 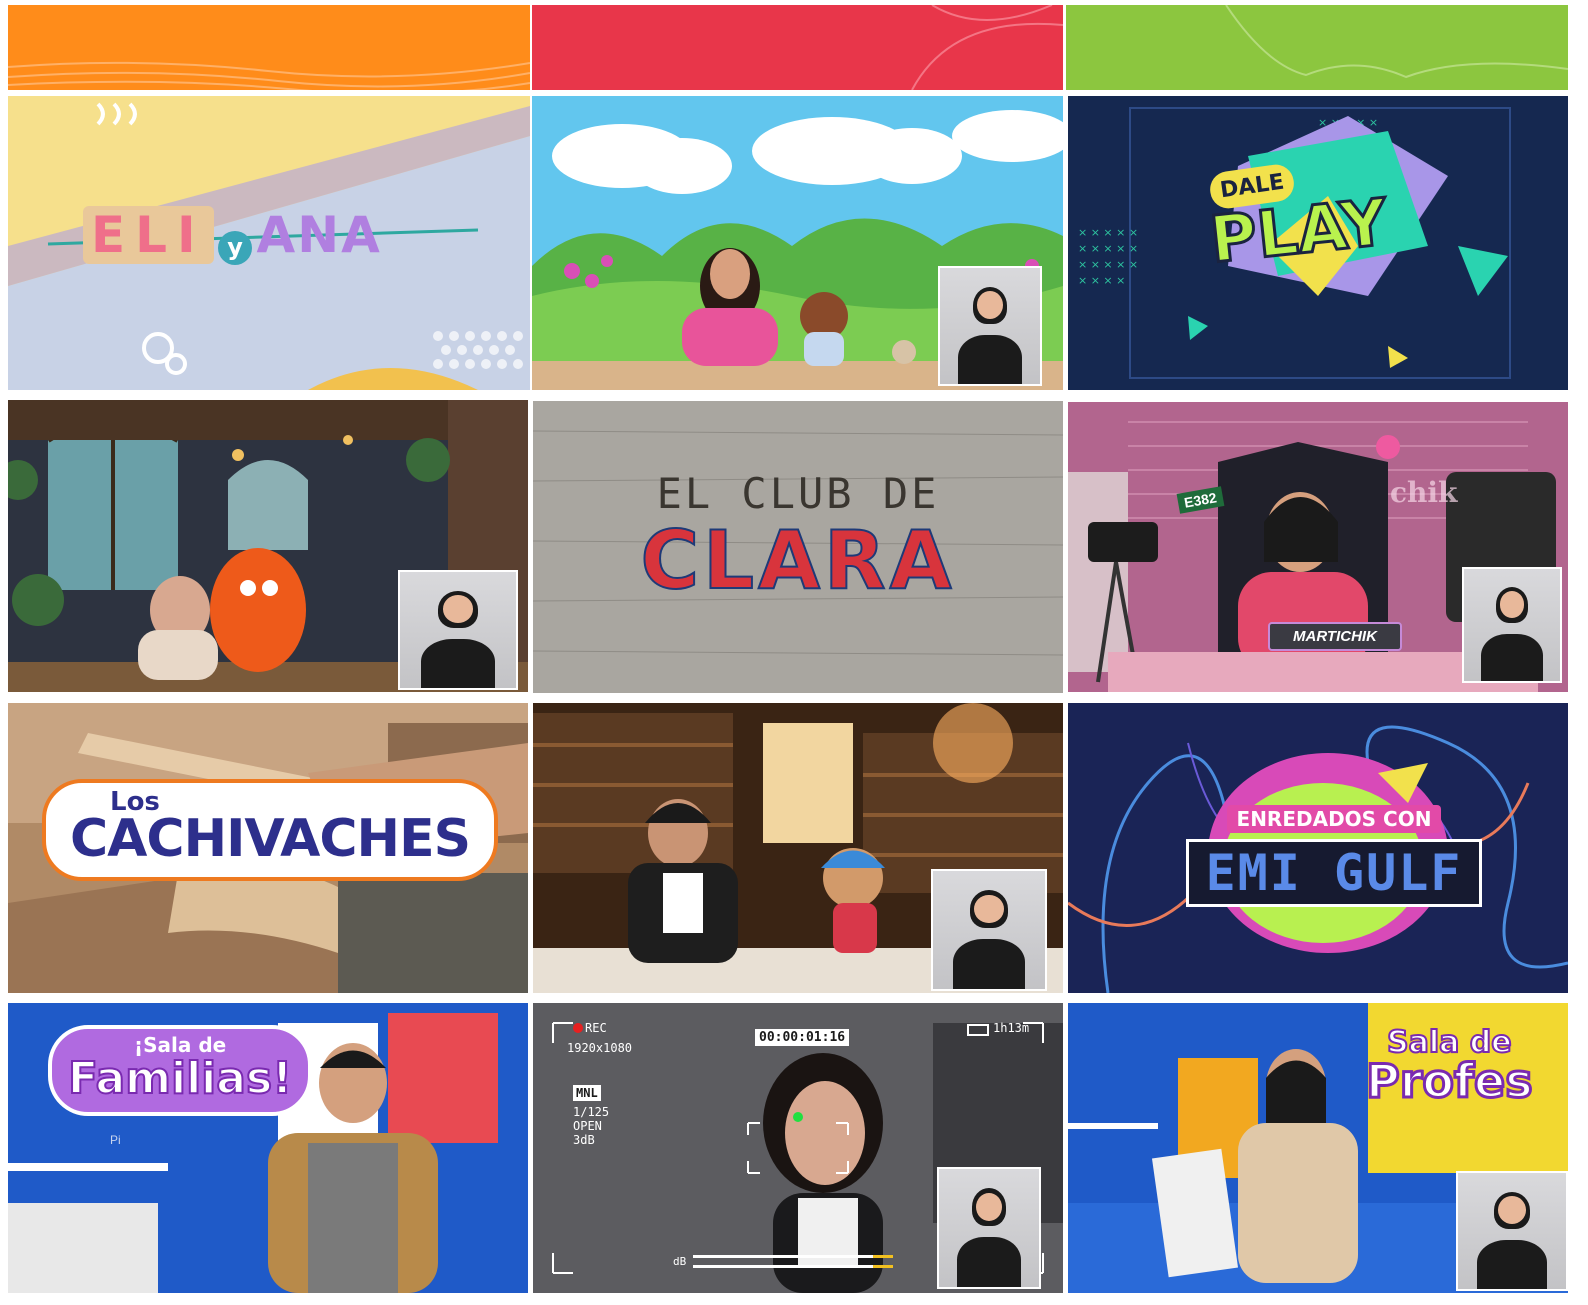 What do you see at coordinates (797, 243) in the screenshot?
I see `thumbnail-puppet-show` at bounding box center [797, 243].